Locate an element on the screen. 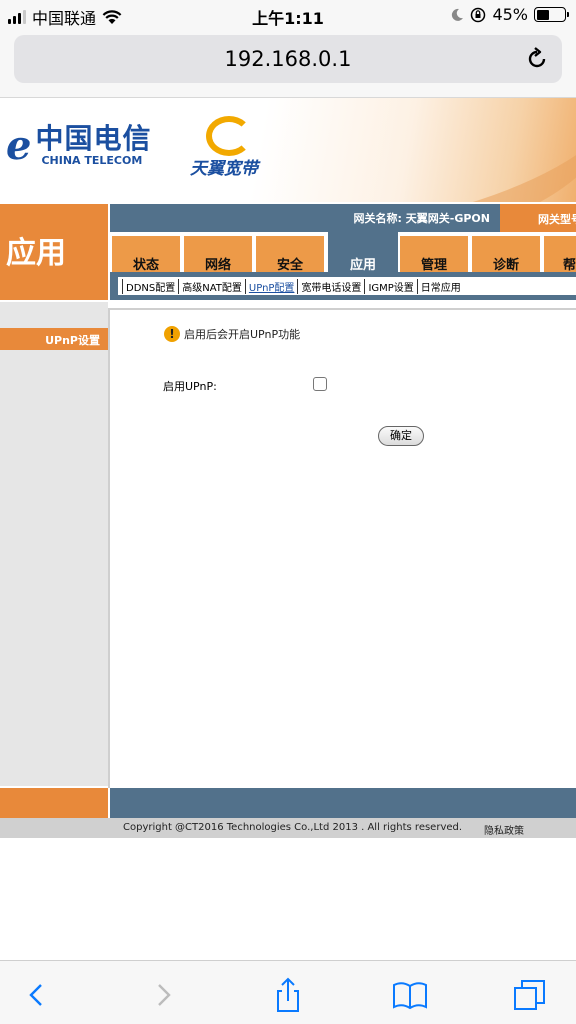 The image size is (576, 1024). tianyi-swirl-icon is located at coordinates (229, 136).